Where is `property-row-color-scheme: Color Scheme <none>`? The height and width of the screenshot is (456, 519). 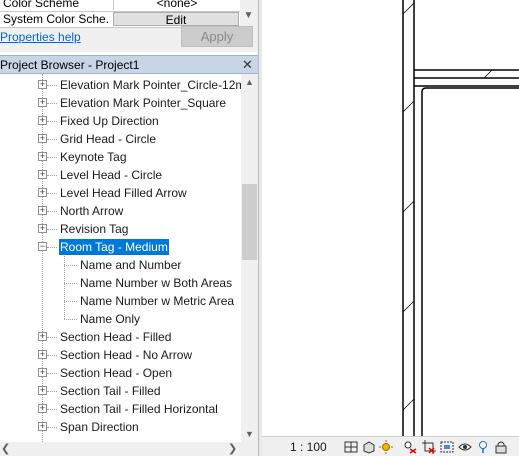
property-row-color-scheme: Color Scheme <none> is located at coordinates (120, 6).